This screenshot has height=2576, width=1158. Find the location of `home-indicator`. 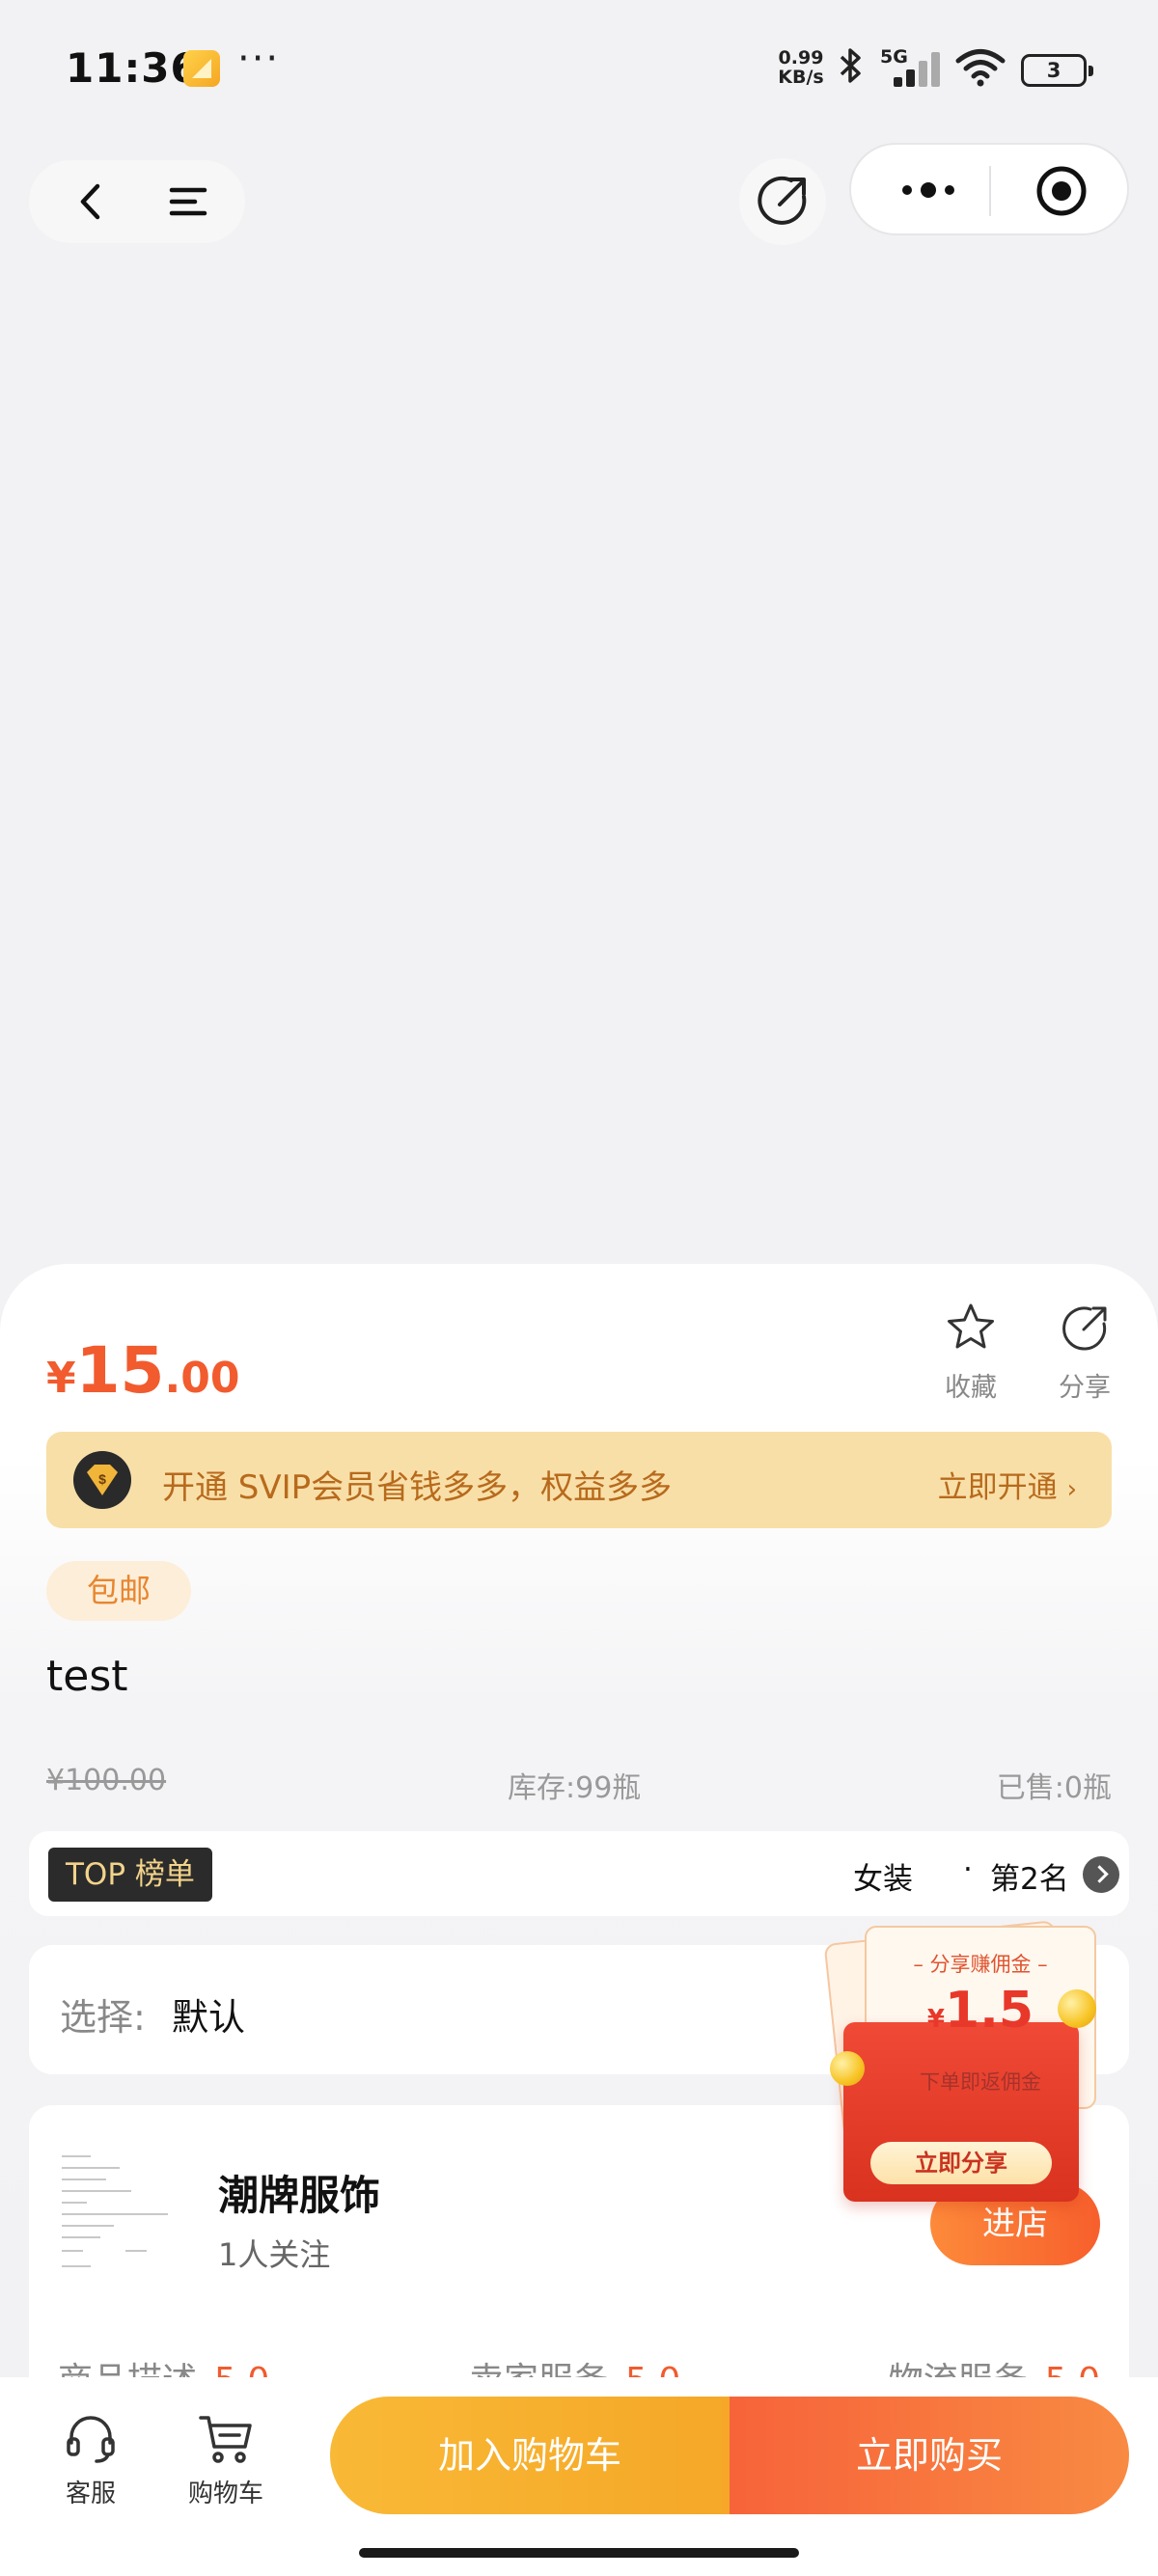

home-indicator is located at coordinates (579, 2553).